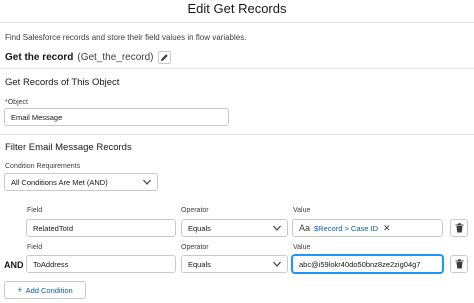  Describe the element at coordinates (199, 264) in the screenshot. I see `condition-2-operator-value: Equals` at that location.